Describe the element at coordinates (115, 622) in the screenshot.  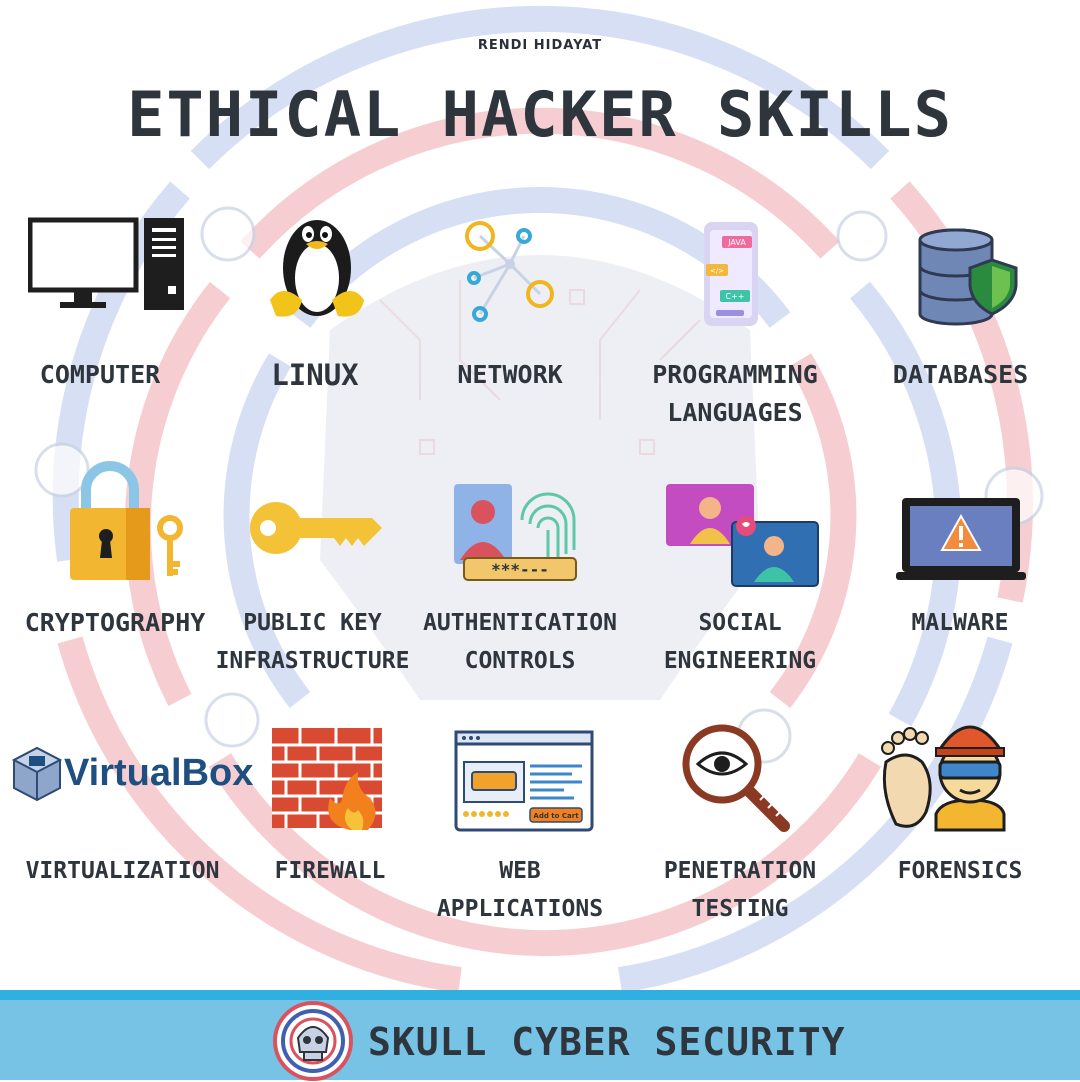
I see `skill-label-cryptography: CRYPTOGRAPHY` at that location.